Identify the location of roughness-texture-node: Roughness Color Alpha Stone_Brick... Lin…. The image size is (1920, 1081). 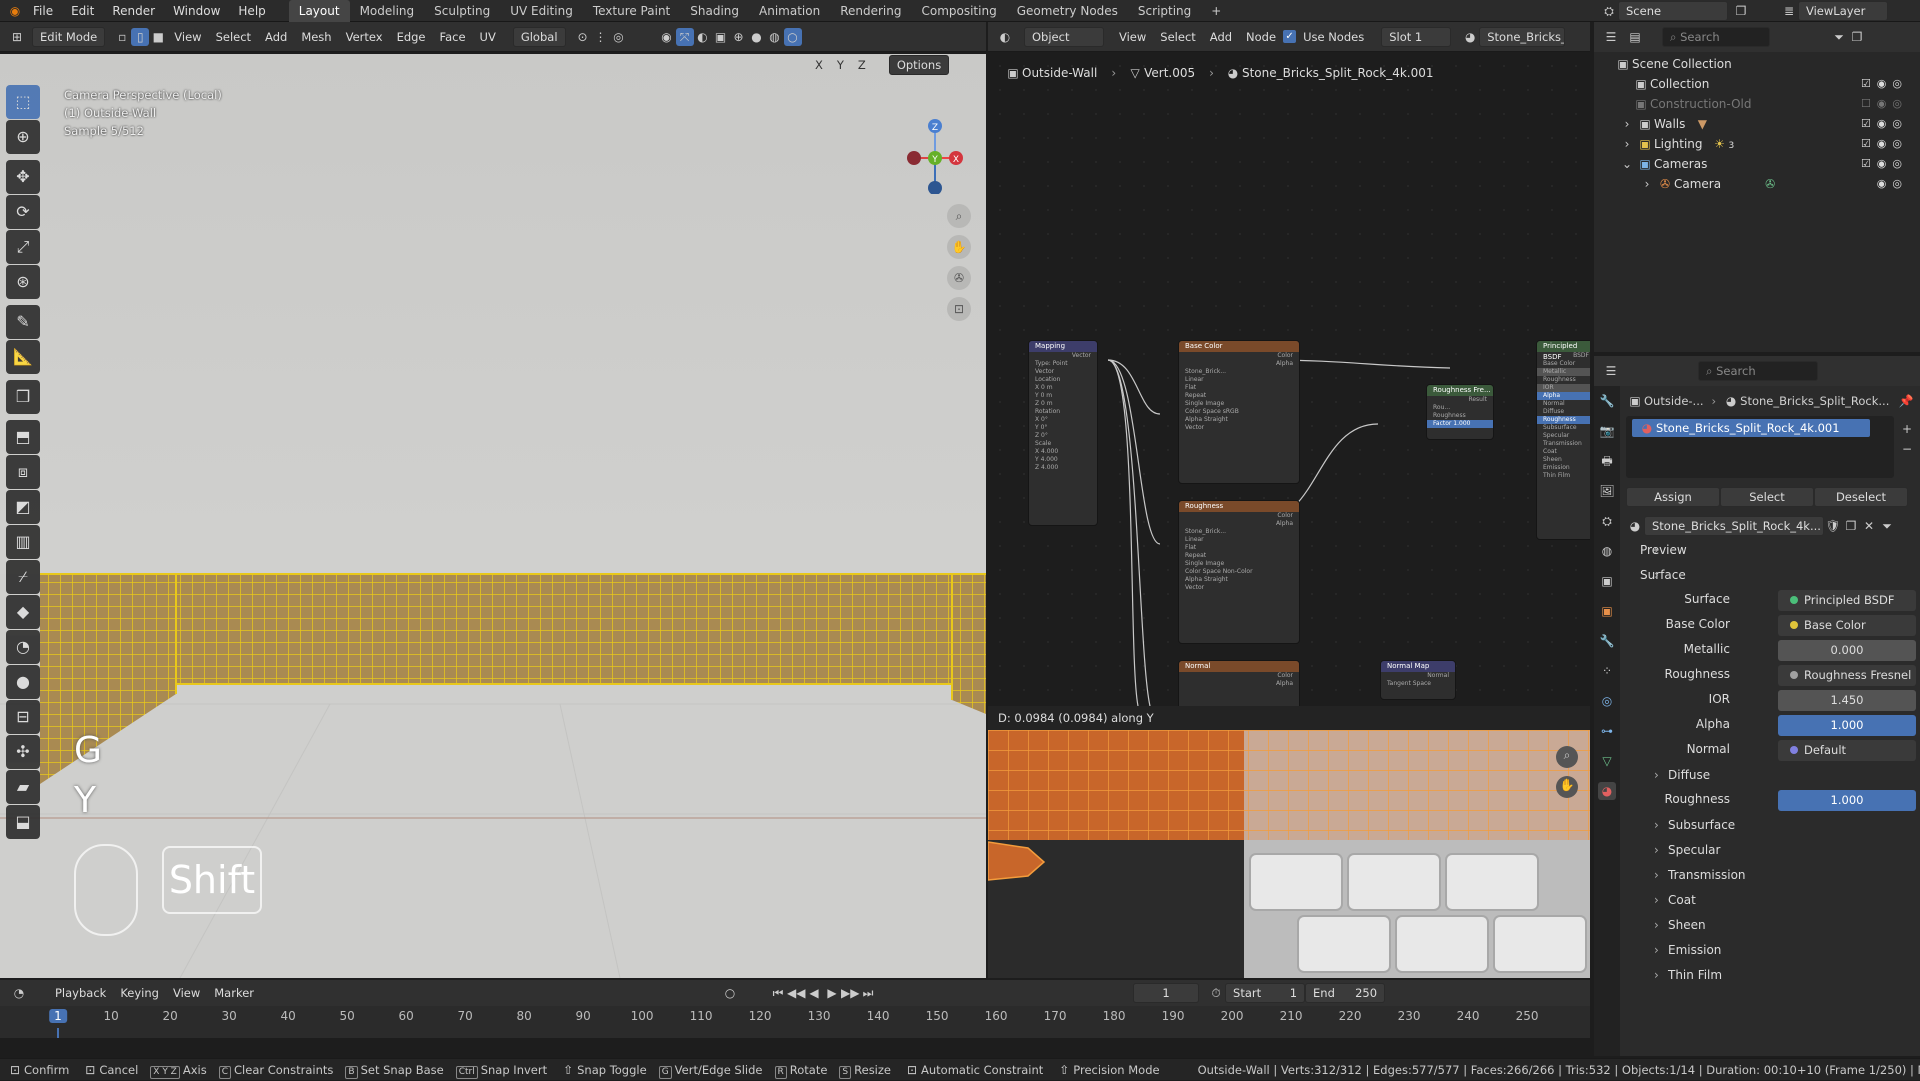
(1239, 572).